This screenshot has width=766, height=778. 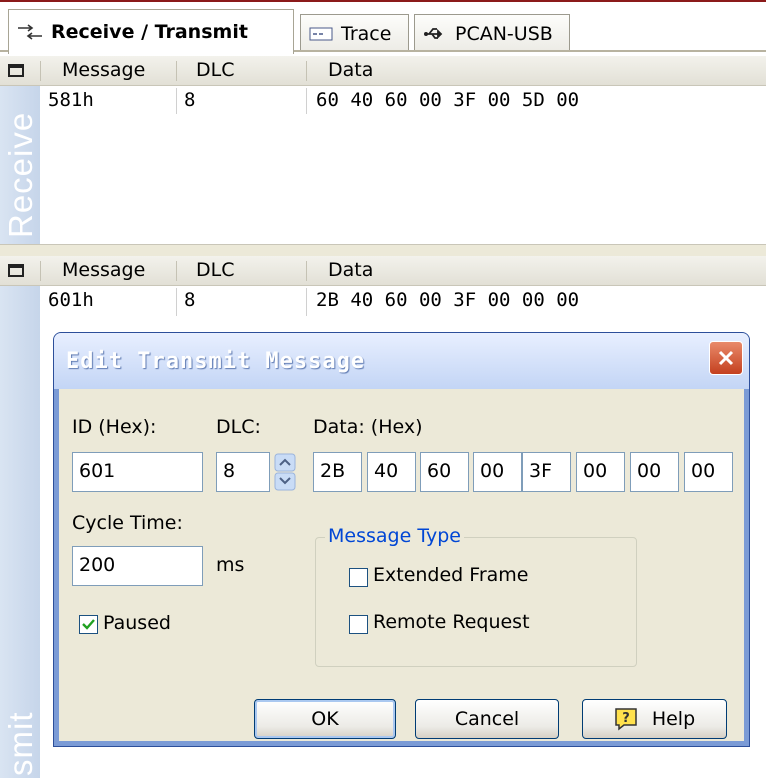 What do you see at coordinates (654, 472) in the screenshot?
I see `data-byte-6: 00` at bounding box center [654, 472].